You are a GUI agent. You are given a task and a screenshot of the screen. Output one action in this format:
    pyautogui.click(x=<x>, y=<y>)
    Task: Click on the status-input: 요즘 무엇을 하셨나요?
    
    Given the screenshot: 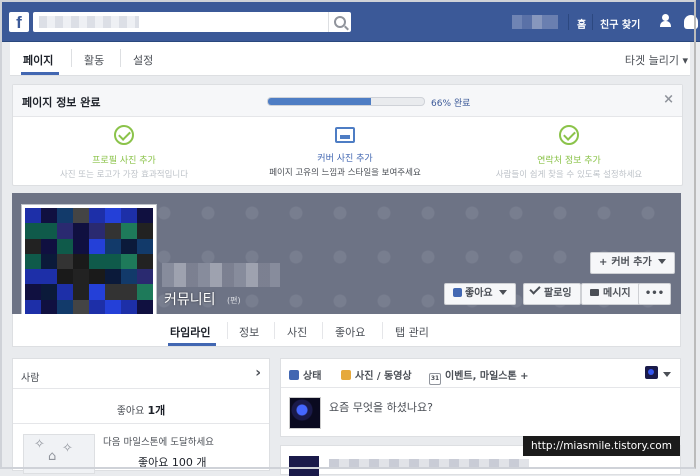 What is the action you would take?
    pyautogui.click(x=381, y=407)
    